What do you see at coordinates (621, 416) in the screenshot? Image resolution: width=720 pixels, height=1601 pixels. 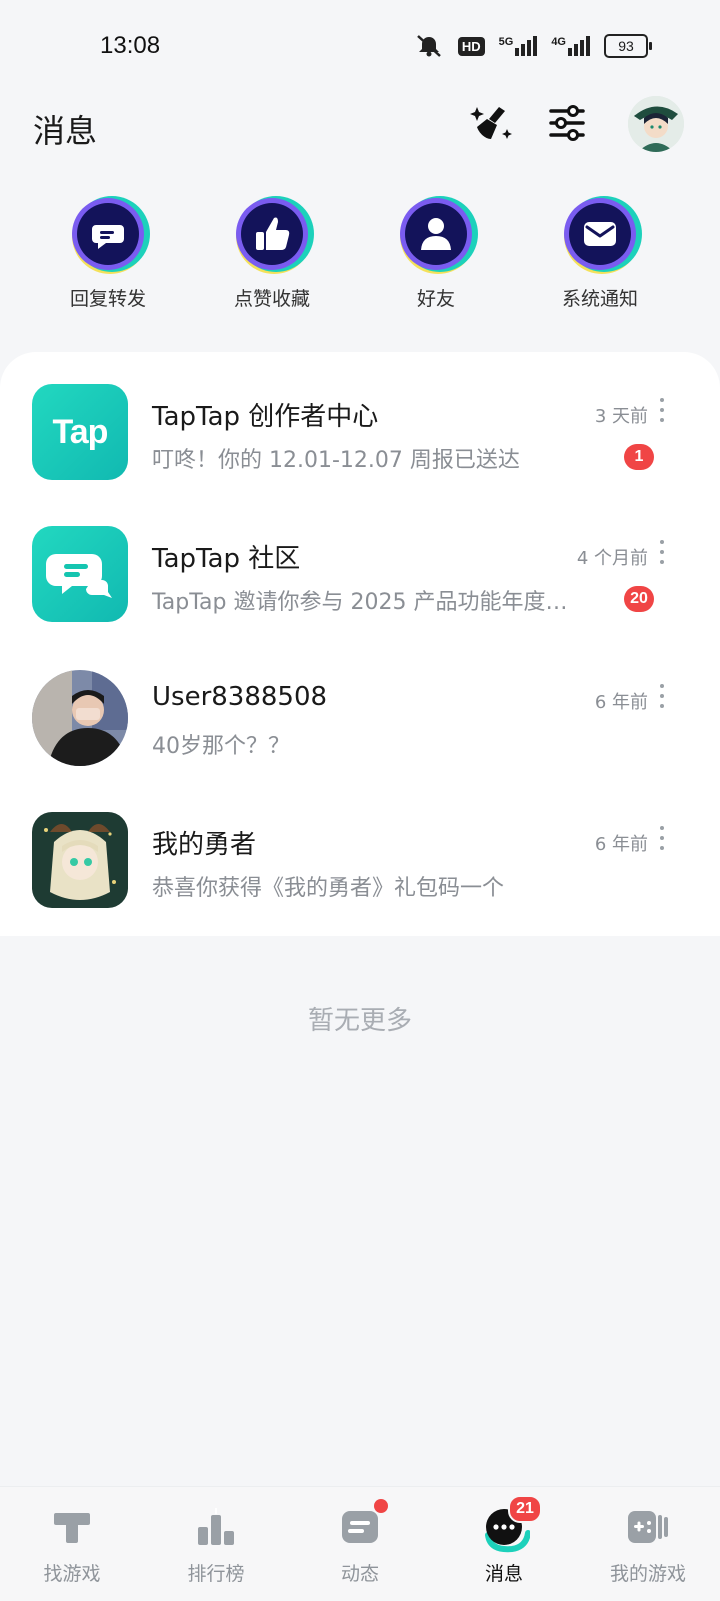 I see `message-time: 3 天前` at bounding box center [621, 416].